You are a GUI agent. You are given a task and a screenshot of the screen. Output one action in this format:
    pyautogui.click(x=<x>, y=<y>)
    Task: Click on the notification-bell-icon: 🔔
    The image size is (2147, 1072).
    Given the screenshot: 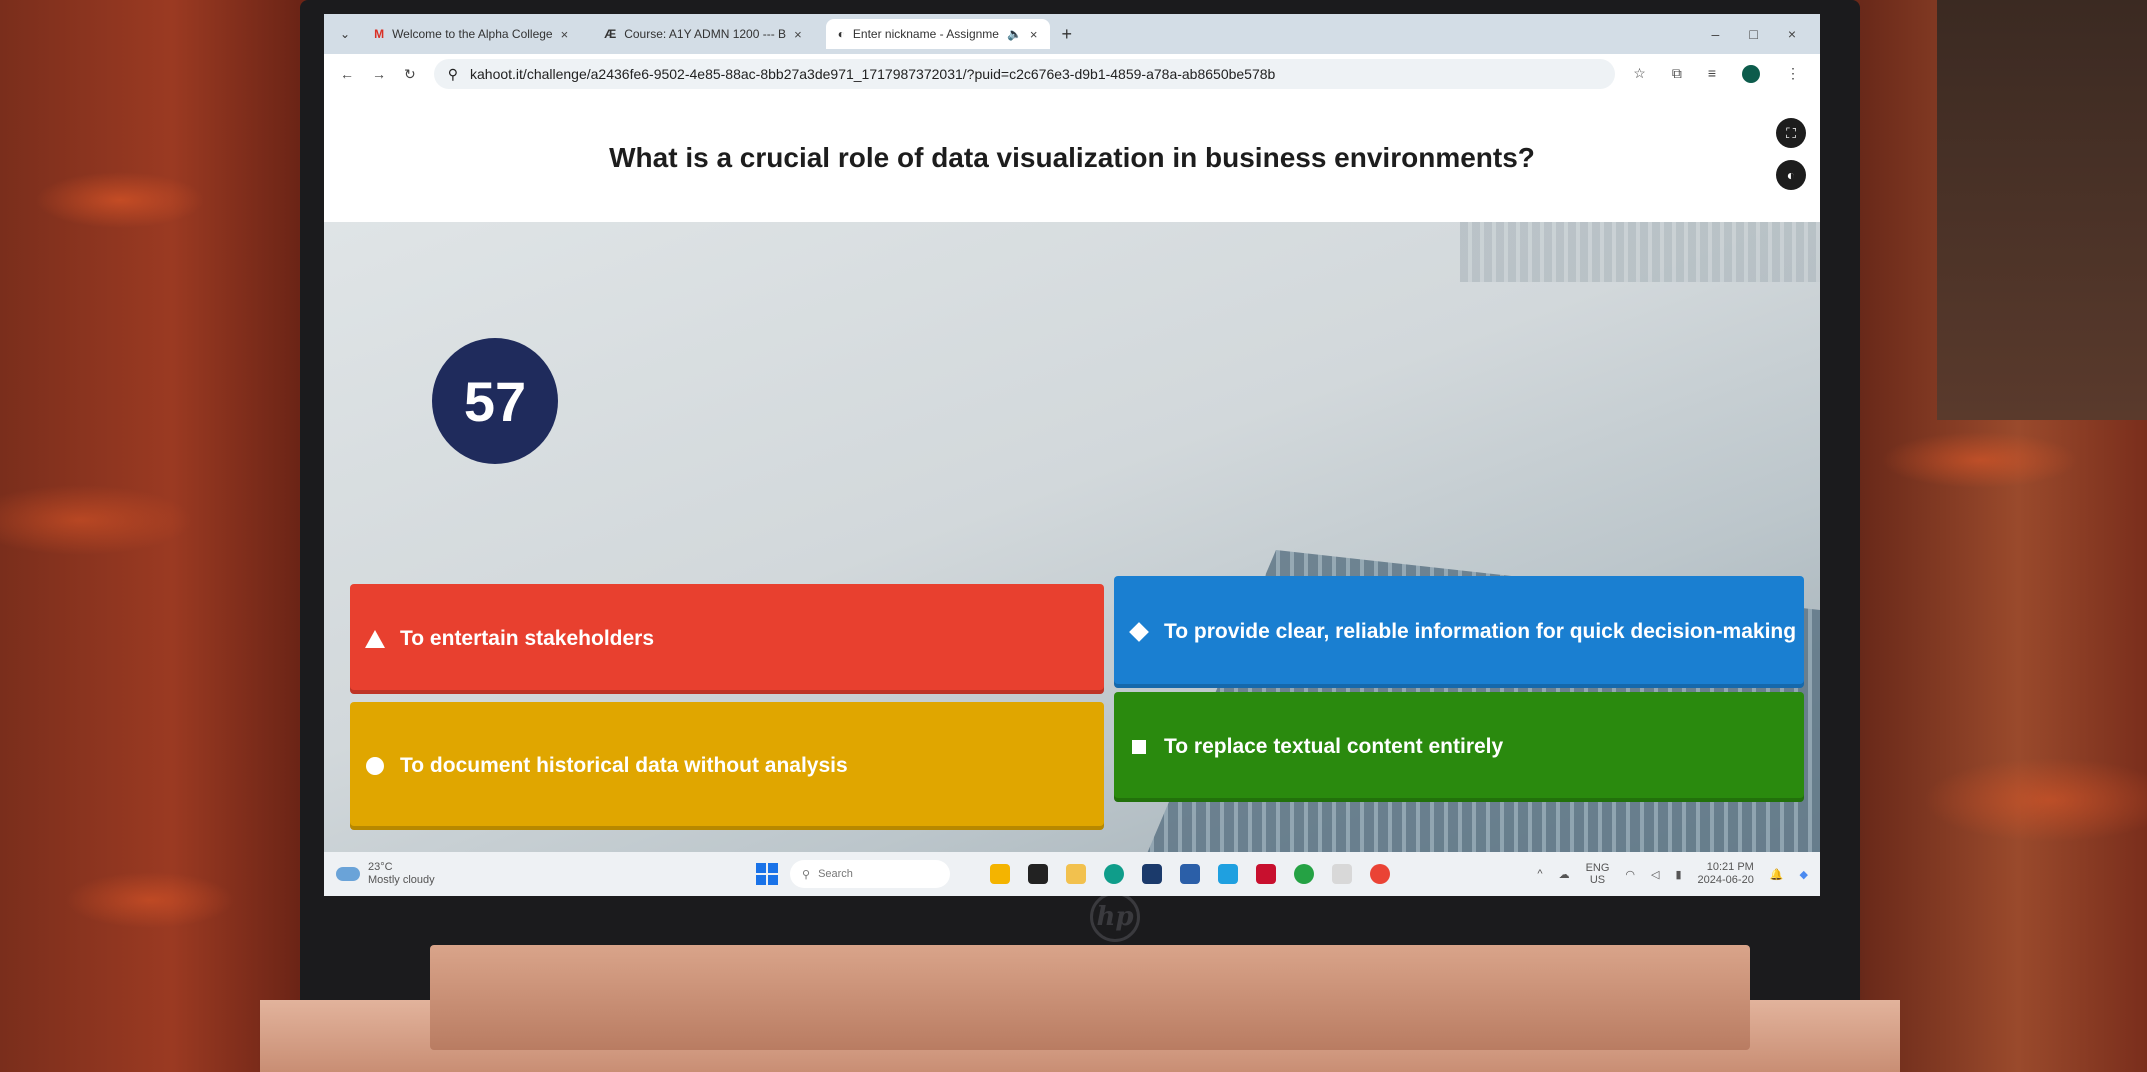 What is the action you would take?
    pyautogui.click(x=1777, y=874)
    